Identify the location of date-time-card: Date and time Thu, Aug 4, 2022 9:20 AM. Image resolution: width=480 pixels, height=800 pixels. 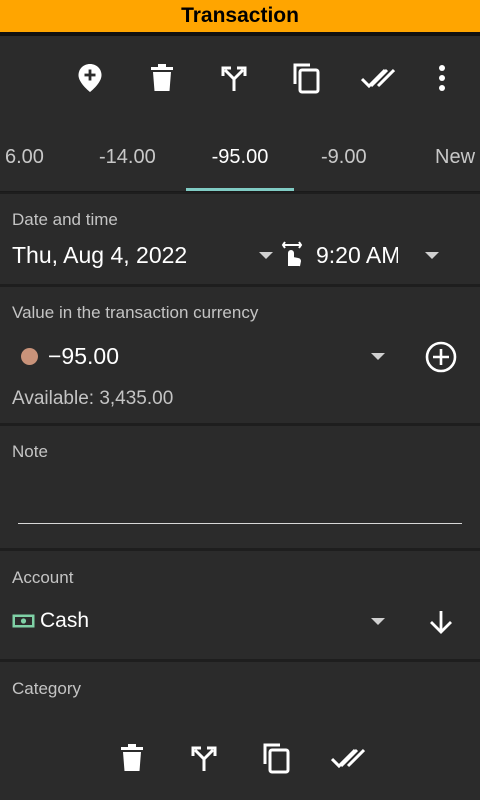
(240, 239).